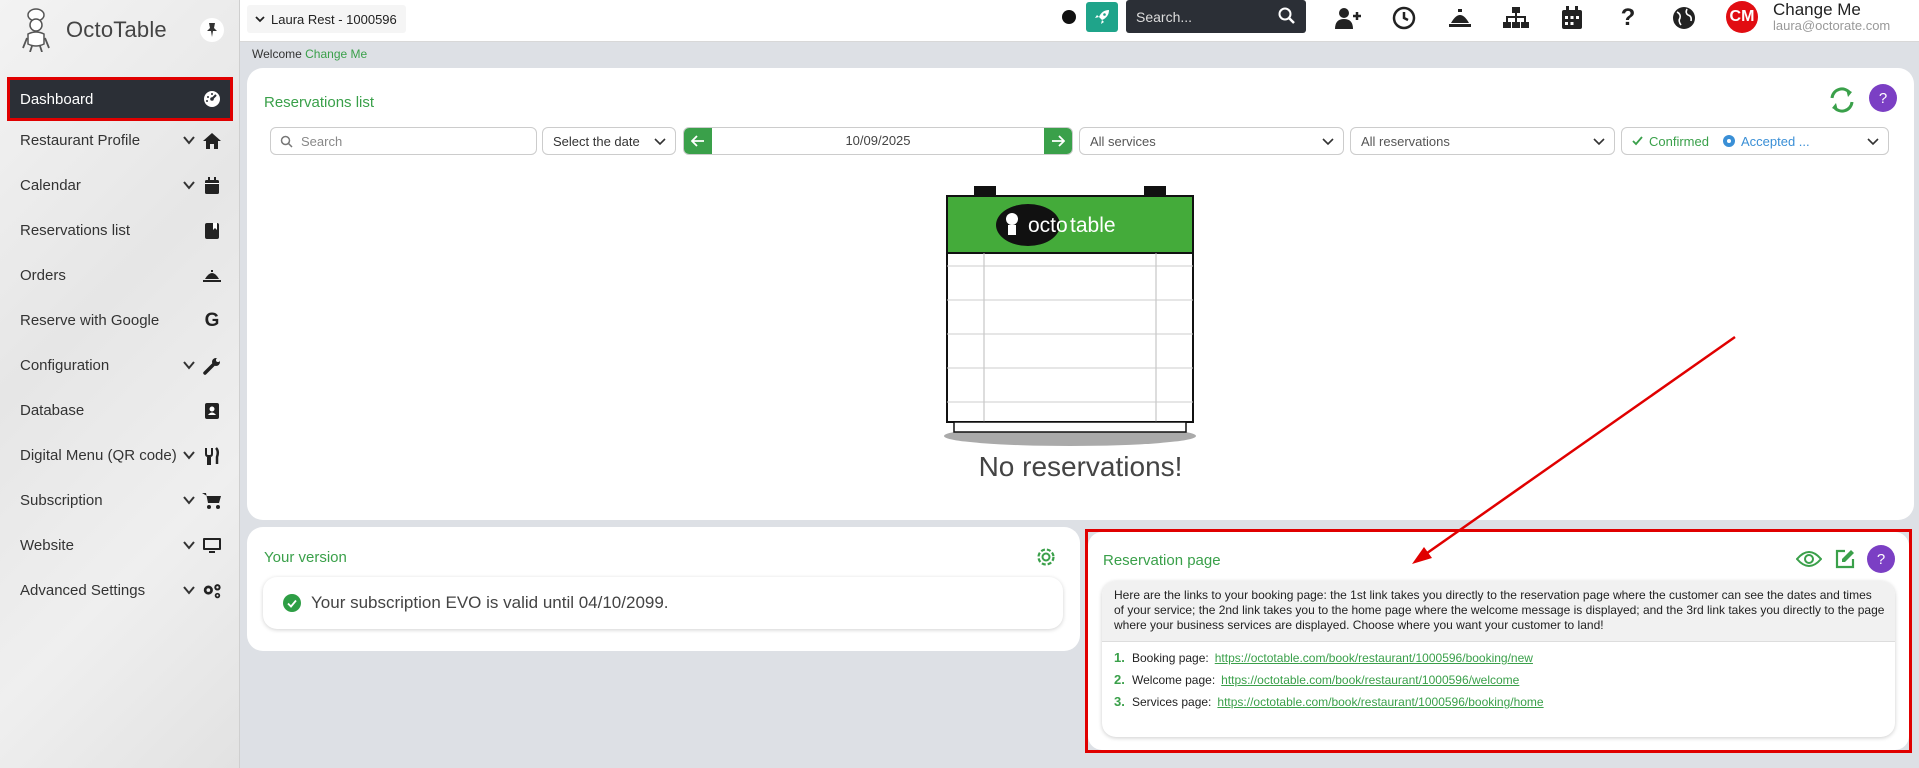 The height and width of the screenshot is (768, 1919). I want to click on empty-state-message: No reservations!, so click(1080, 466).